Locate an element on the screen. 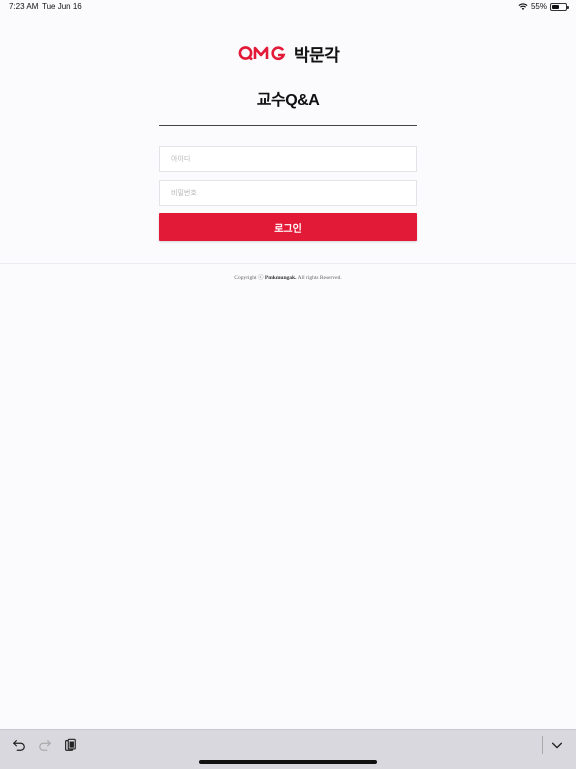  title-divider is located at coordinates (288, 125).